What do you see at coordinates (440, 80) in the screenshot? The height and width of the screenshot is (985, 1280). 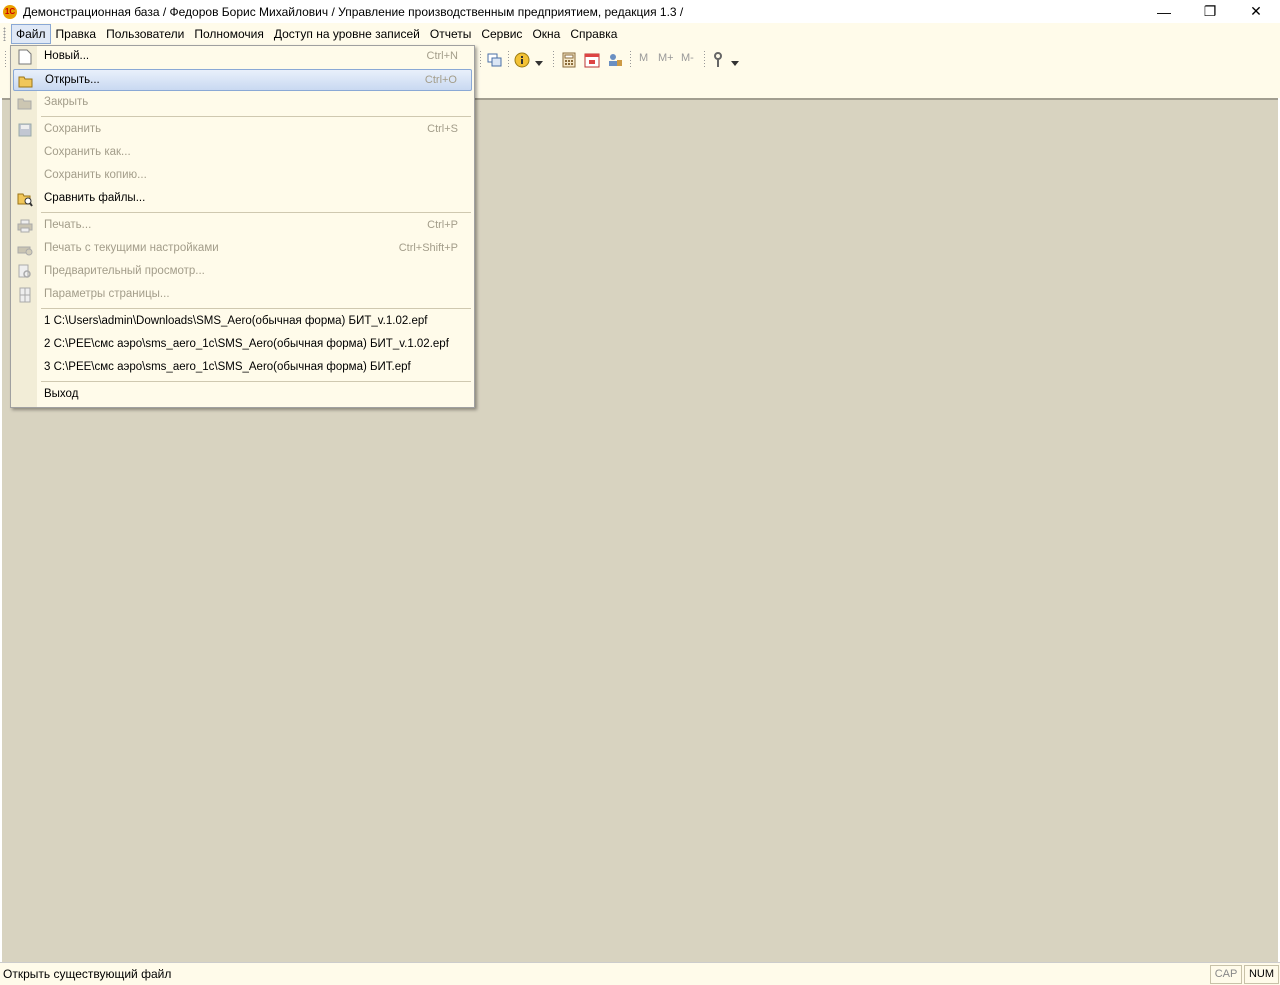 I see `menu-item-shortcut: Ctrl+O` at bounding box center [440, 80].